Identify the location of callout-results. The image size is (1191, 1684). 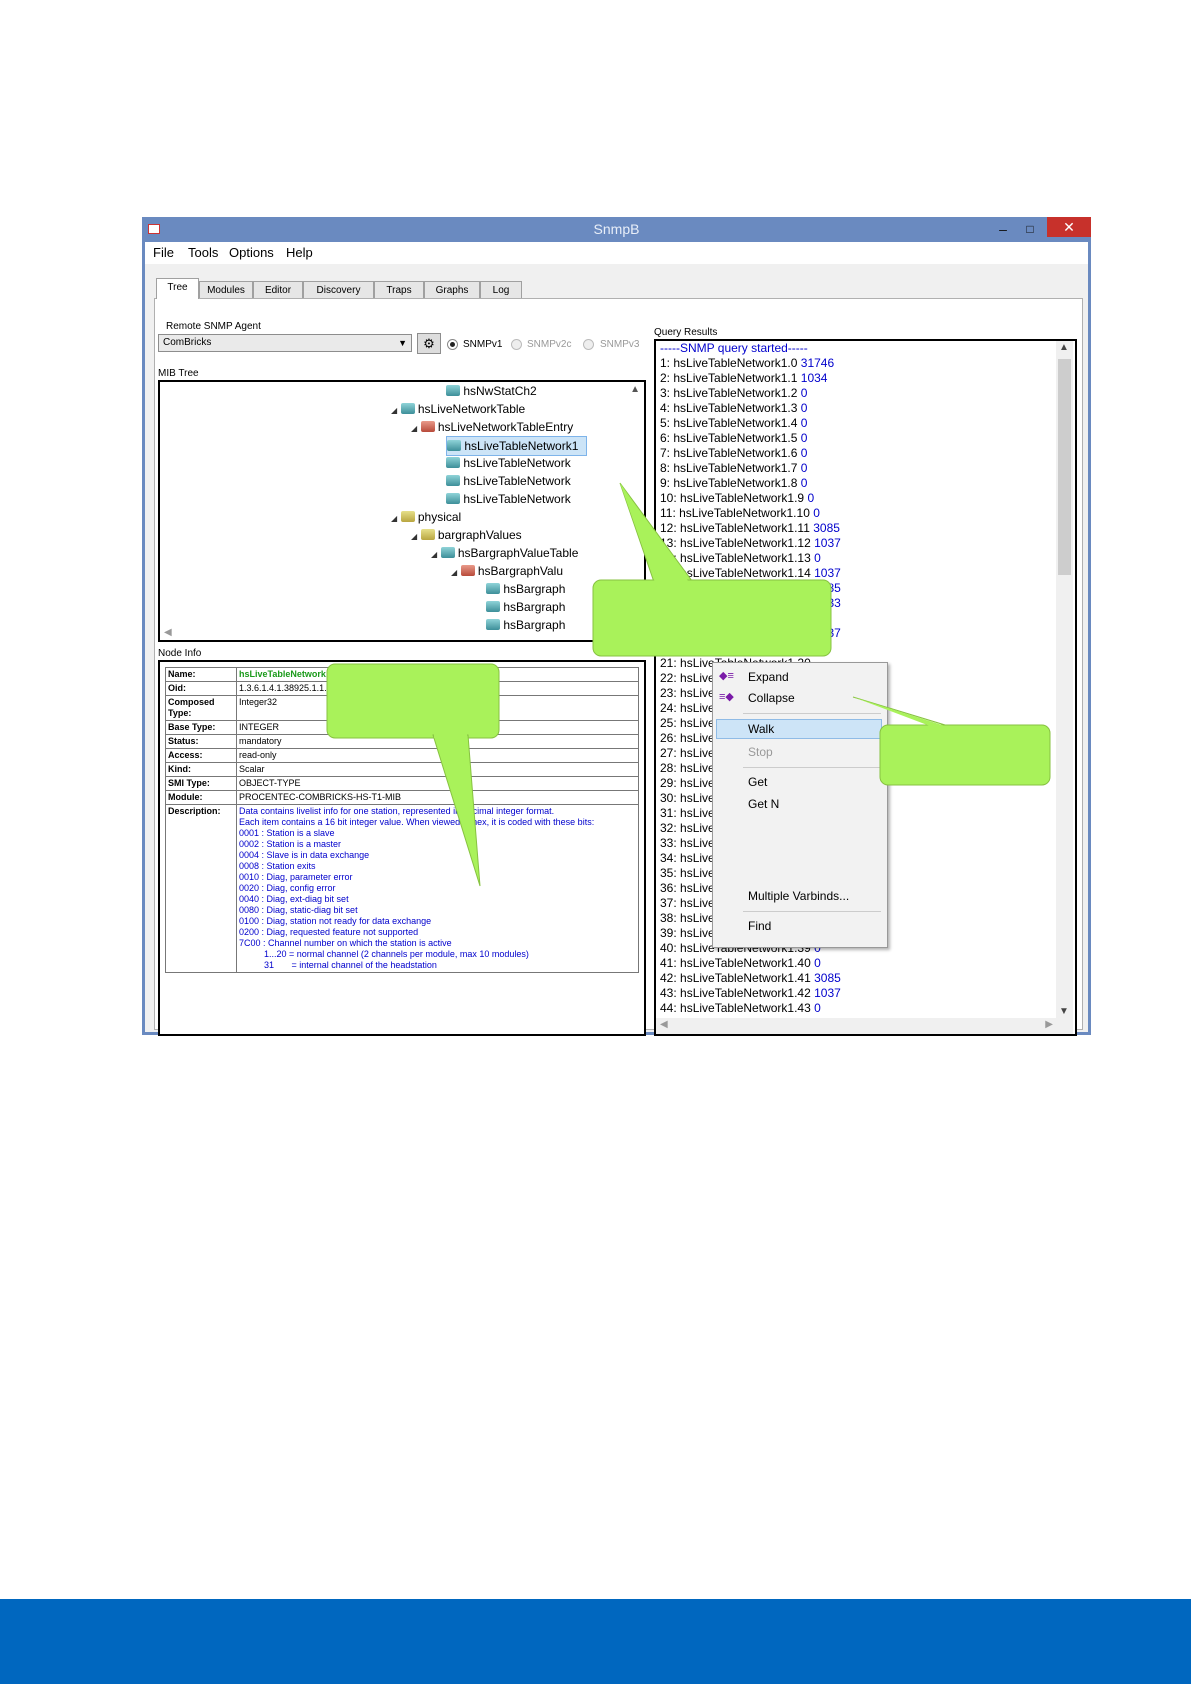
(951, 741).